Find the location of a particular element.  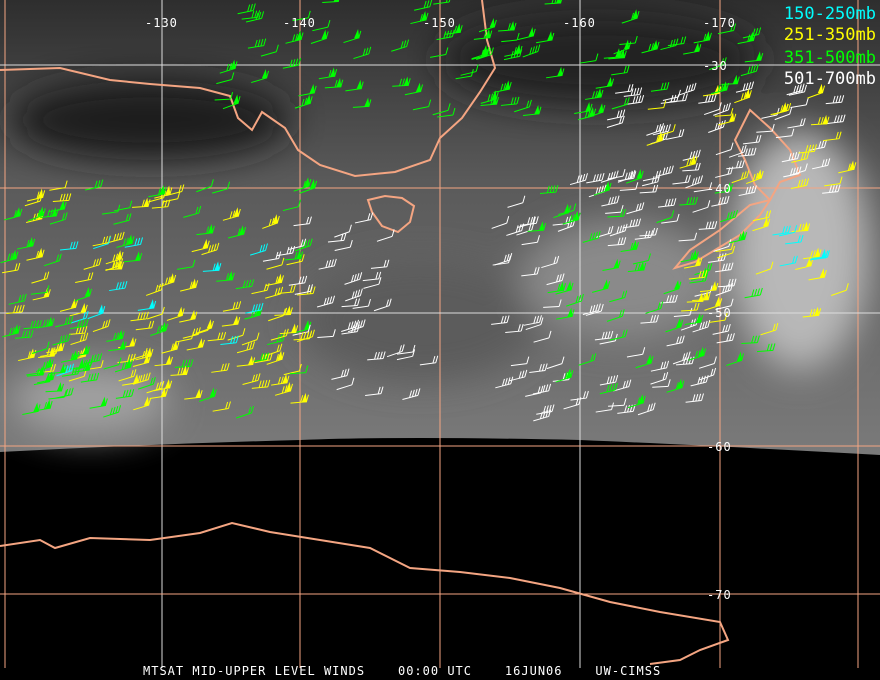

lon-label-130: -130 is located at coordinates (161, 23).